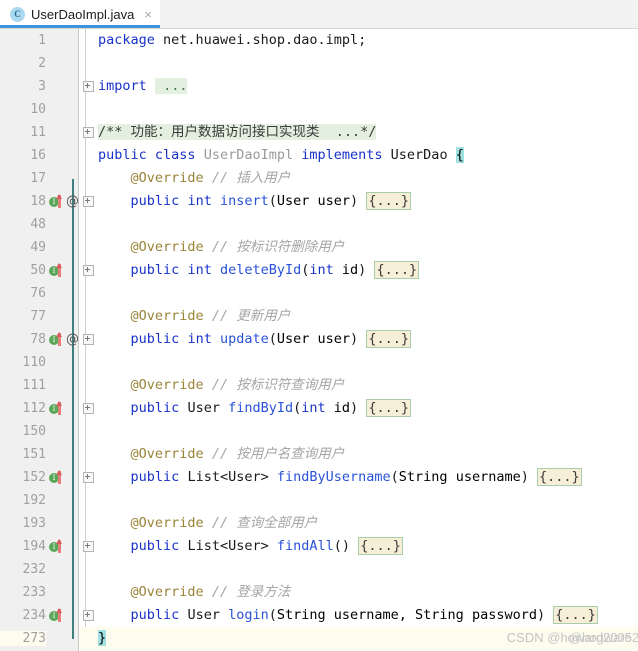 Image resolution: width=638 pixels, height=651 pixels. I want to click on line-number: 77, so click(38, 316).